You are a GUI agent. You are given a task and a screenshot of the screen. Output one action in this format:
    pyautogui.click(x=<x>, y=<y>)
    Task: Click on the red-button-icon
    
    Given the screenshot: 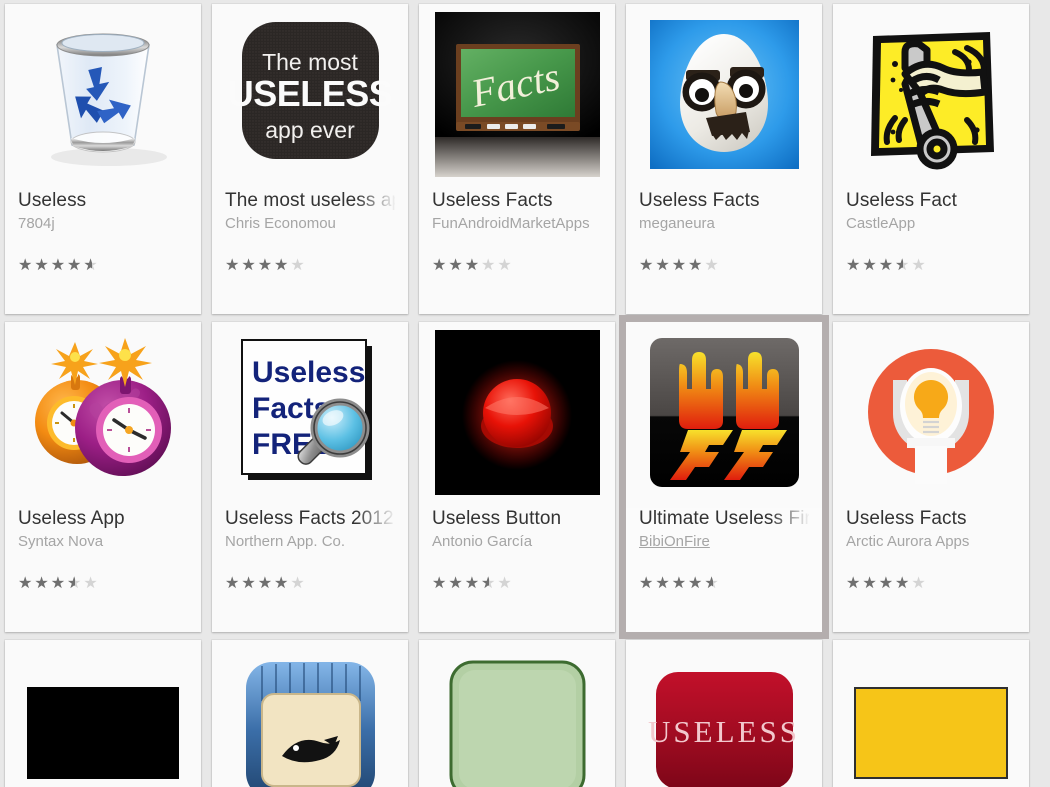 What is the action you would take?
    pyautogui.click(x=517, y=415)
    